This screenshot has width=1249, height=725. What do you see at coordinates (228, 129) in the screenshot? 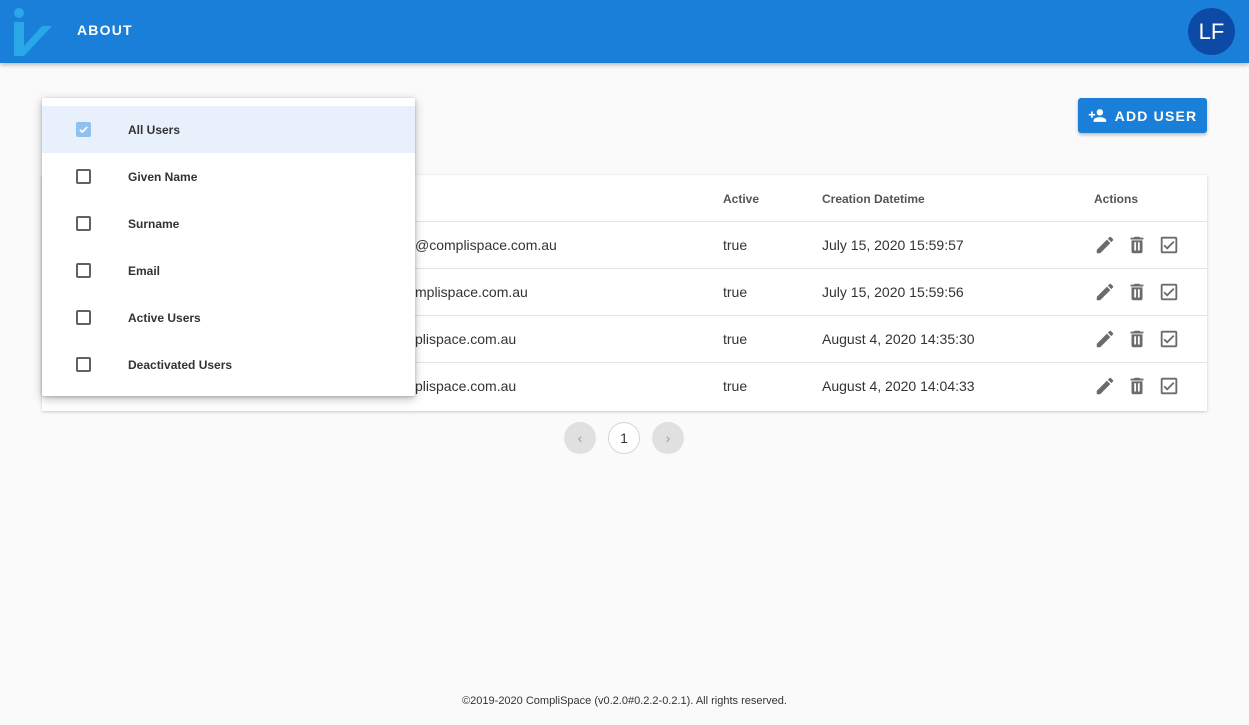
I see `filter-item-all-users: All Users` at bounding box center [228, 129].